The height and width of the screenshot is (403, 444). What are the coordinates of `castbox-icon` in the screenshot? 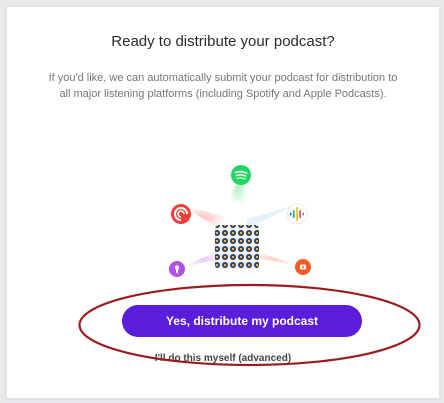 It's located at (303, 267).